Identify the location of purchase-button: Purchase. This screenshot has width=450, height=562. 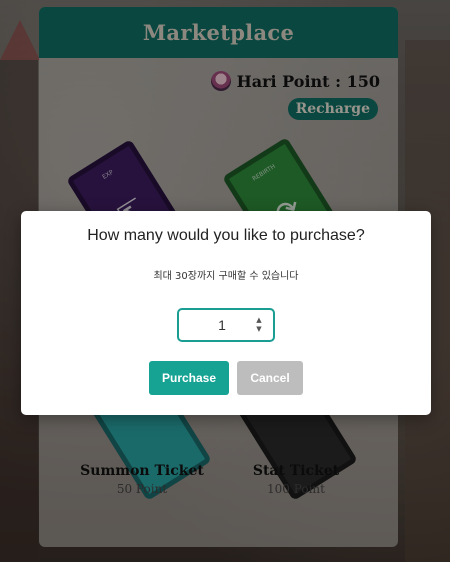
(189, 378).